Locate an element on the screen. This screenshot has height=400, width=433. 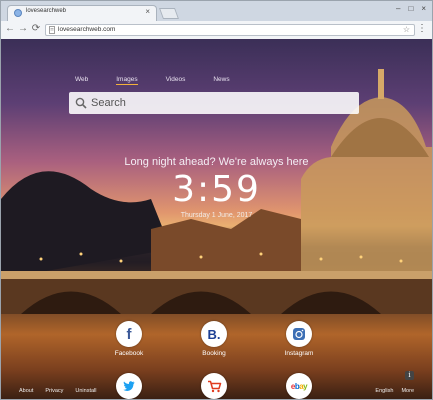
maximize-icon: □ is located at coordinates (410, 8).